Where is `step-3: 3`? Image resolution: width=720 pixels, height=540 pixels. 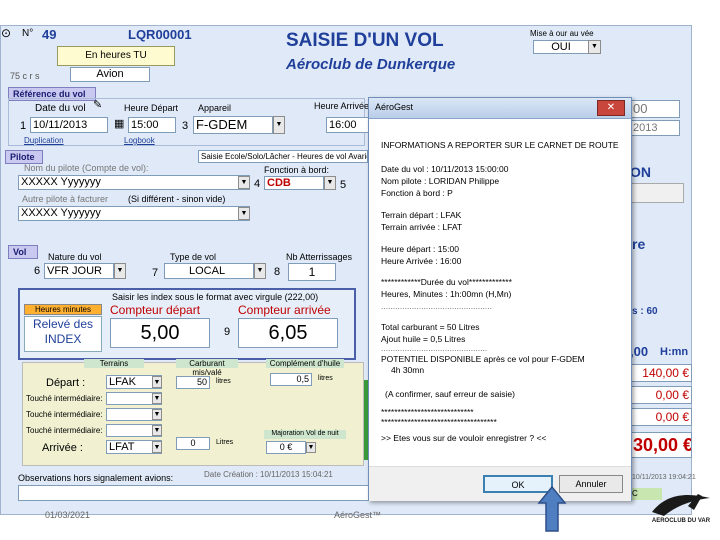 step-3: 3 is located at coordinates (185, 126).